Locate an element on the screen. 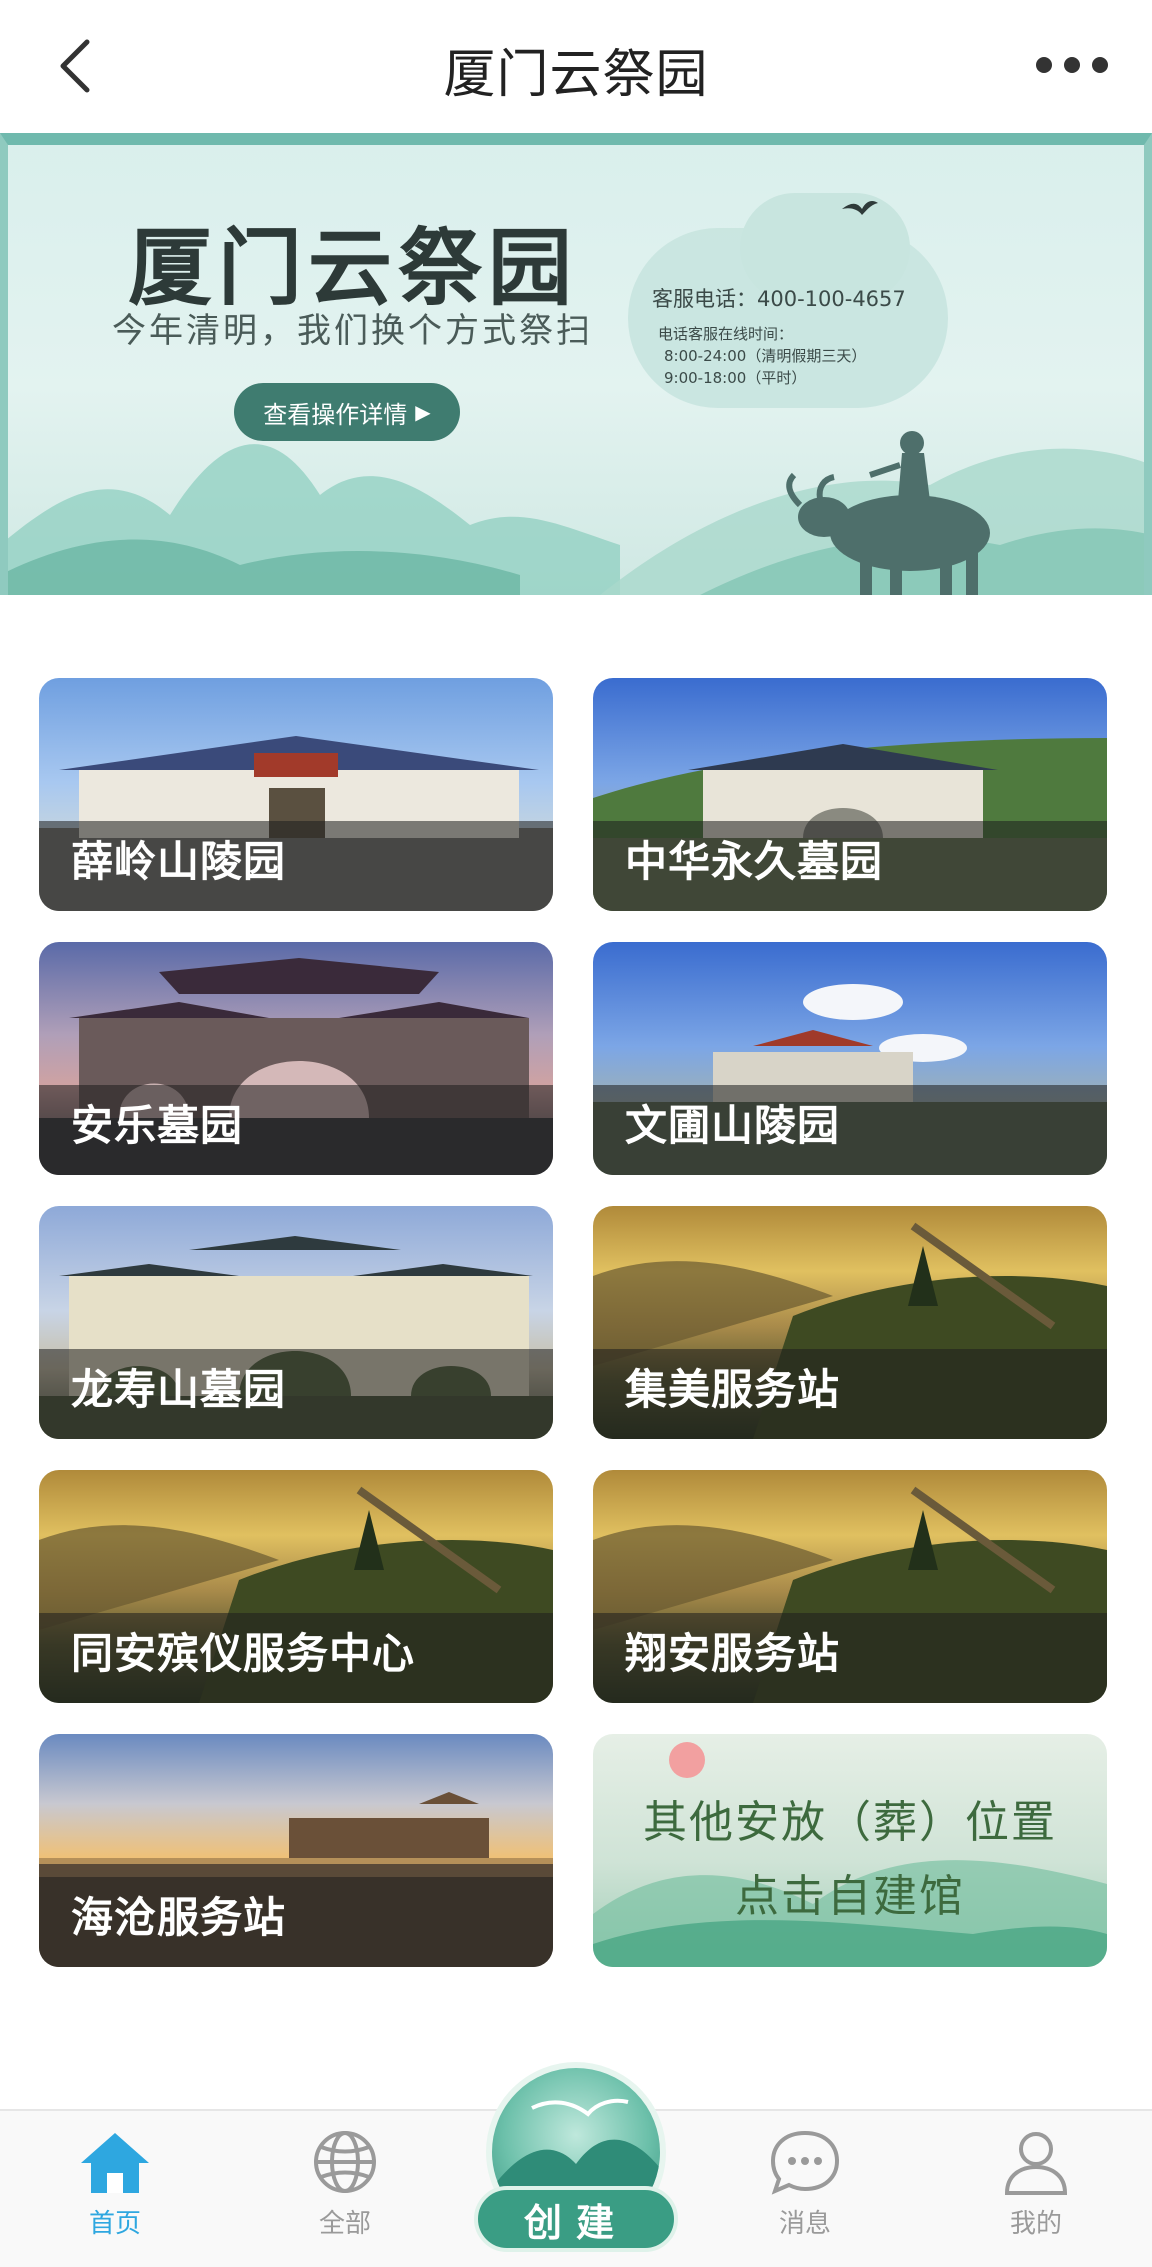  view-instructions-label: 查看操作详情 is located at coordinates (335, 414).